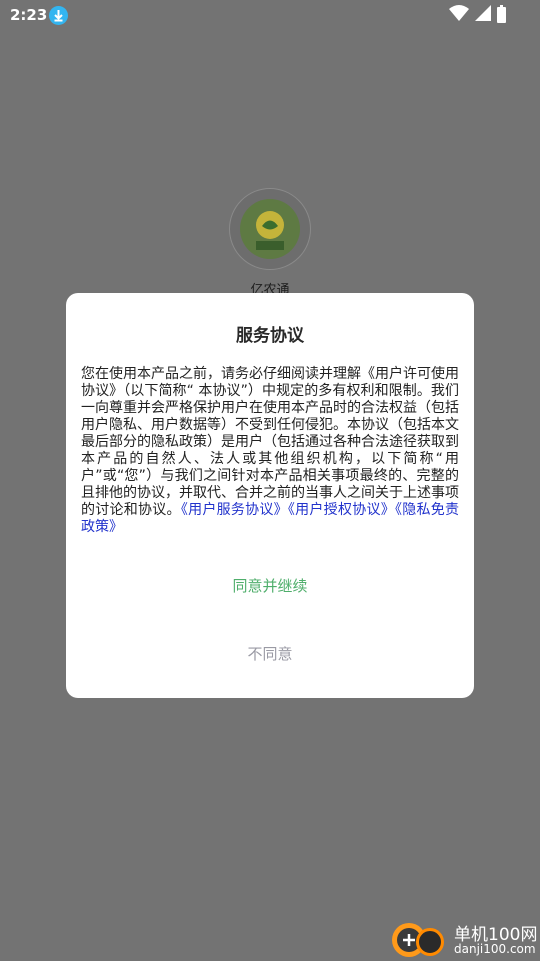 This screenshot has width=540, height=961. Describe the element at coordinates (483, 15) in the screenshot. I see `signal-icon` at that location.